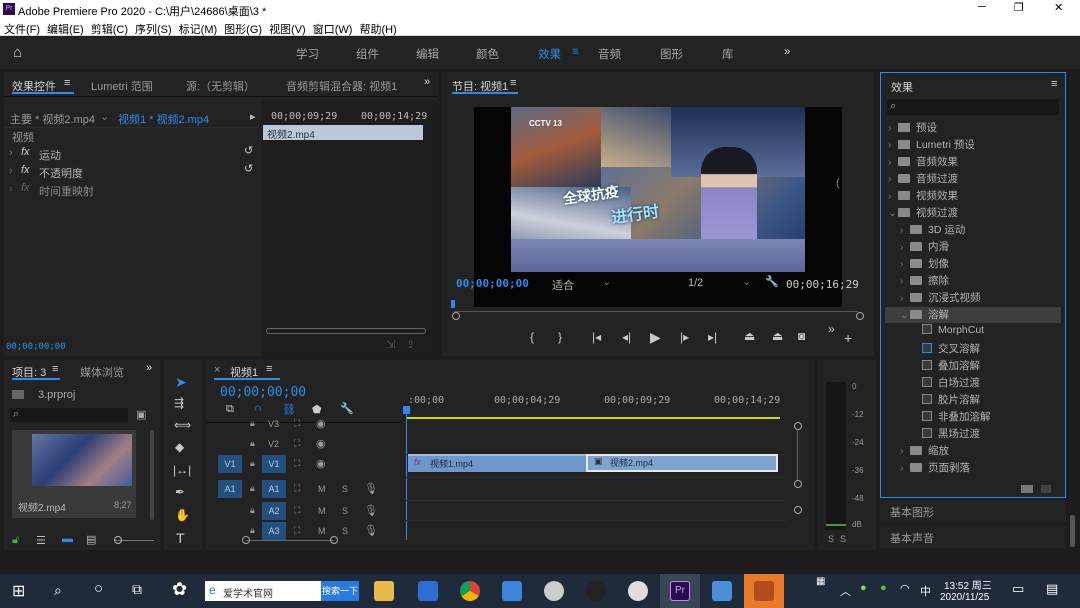 The width and height of the screenshot is (1080, 608). Describe the element at coordinates (263, 392) in the screenshot. I see `timeline-timecode: 00;00;00;00` at that location.